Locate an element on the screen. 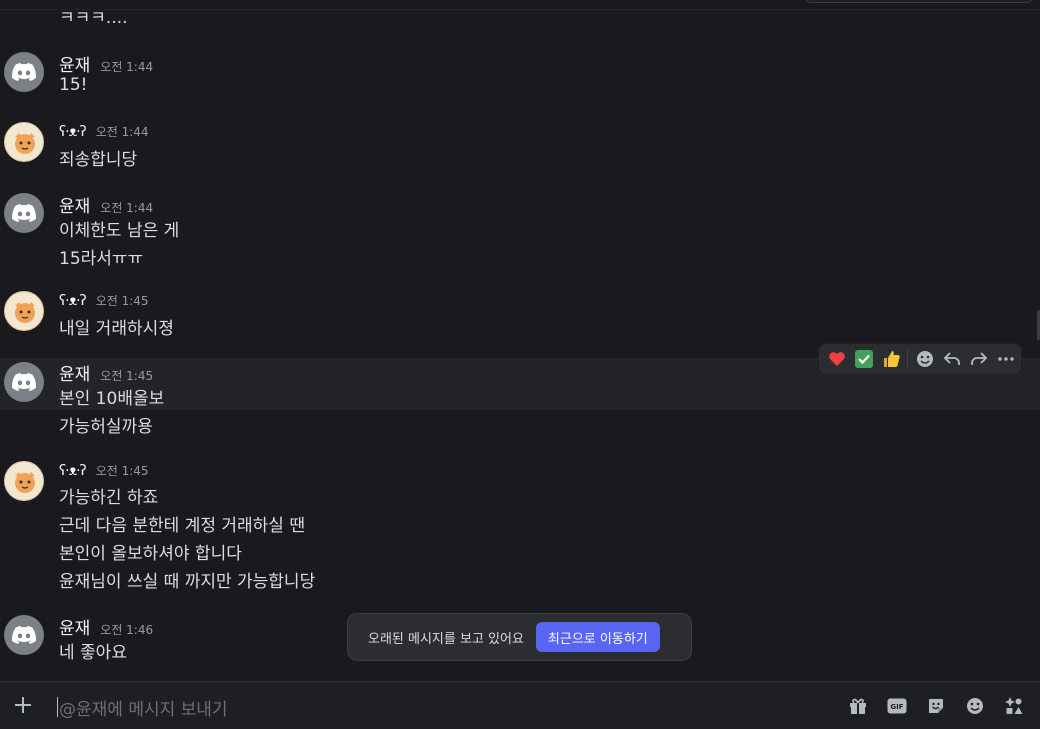  gif-icon: GIF is located at coordinates (897, 706).